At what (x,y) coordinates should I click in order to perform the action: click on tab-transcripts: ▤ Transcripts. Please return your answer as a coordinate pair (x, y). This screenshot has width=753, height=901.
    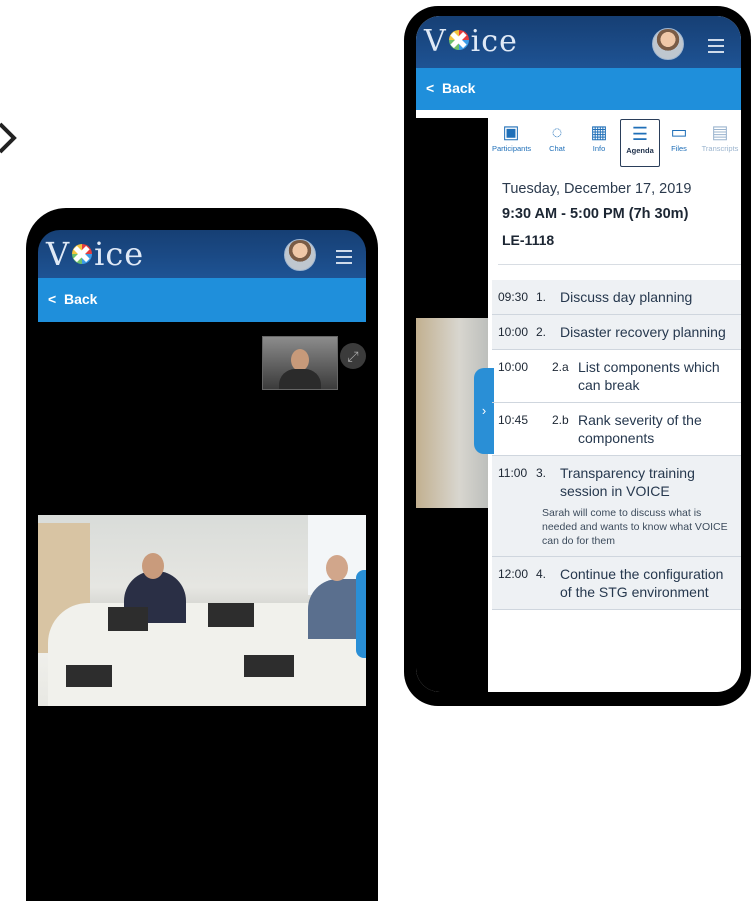
    Looking at the image, I should click on (719, 143).